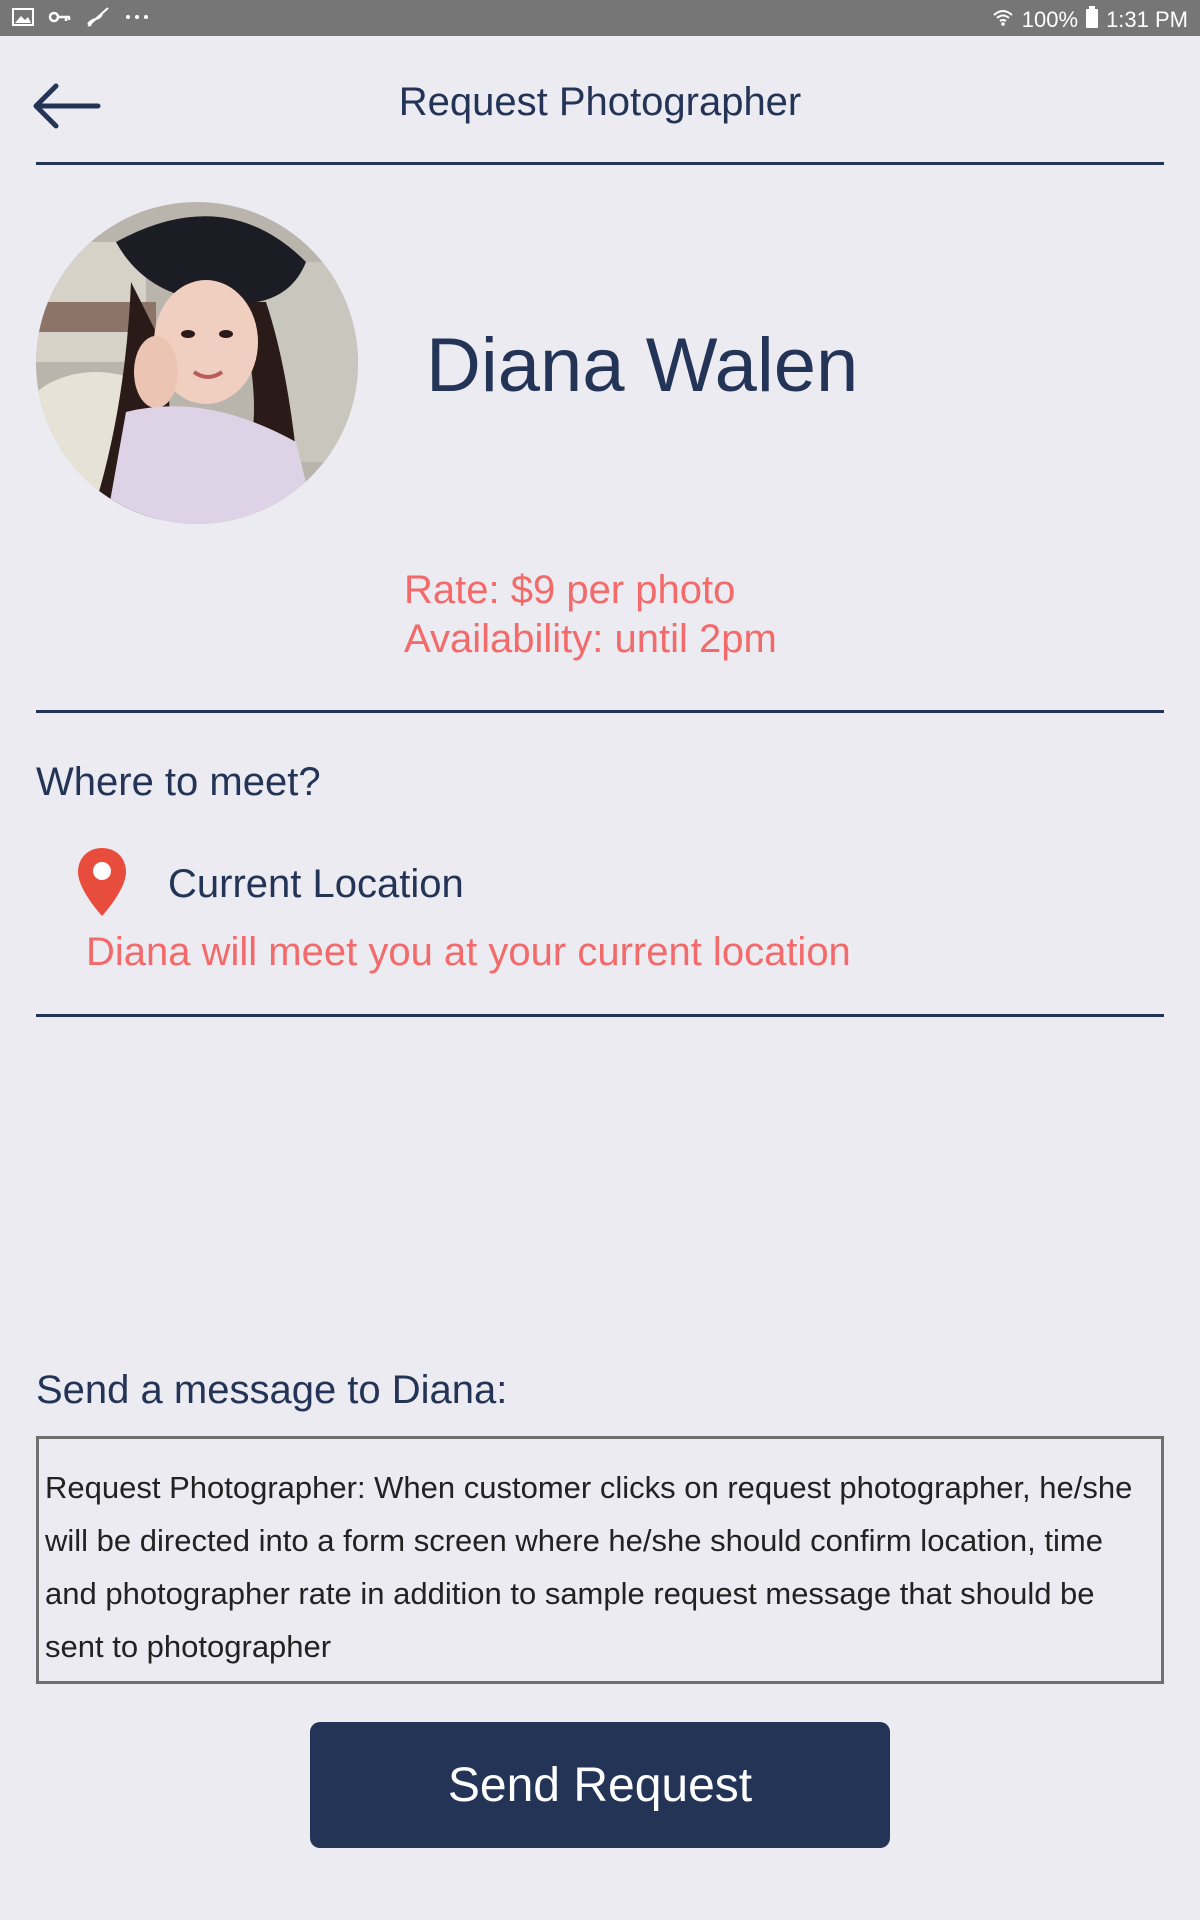 This screenshot has height=1920, width=1200. What do you see at coordinates (81, 20) in the screenshot?
I see `status-bar-left` at bounding box center [81, 20].